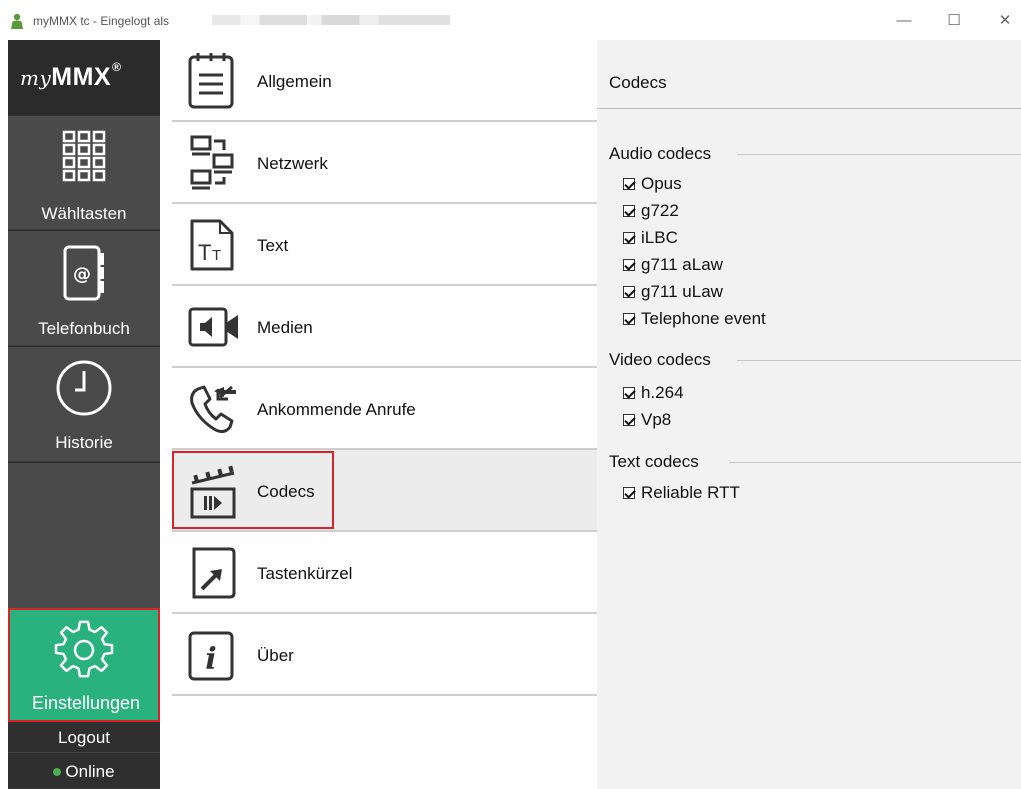  I want to click on menu-item-tastenkuerzel: Tastenkürzel, so click(384, 573).